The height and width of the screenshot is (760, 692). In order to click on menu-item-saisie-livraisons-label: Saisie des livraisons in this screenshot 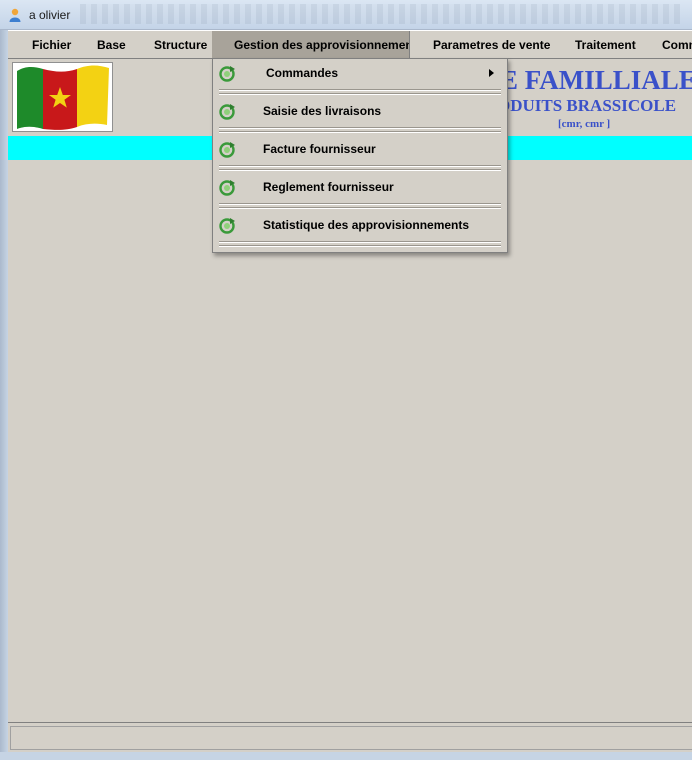, I will do `click(322, 111)`.